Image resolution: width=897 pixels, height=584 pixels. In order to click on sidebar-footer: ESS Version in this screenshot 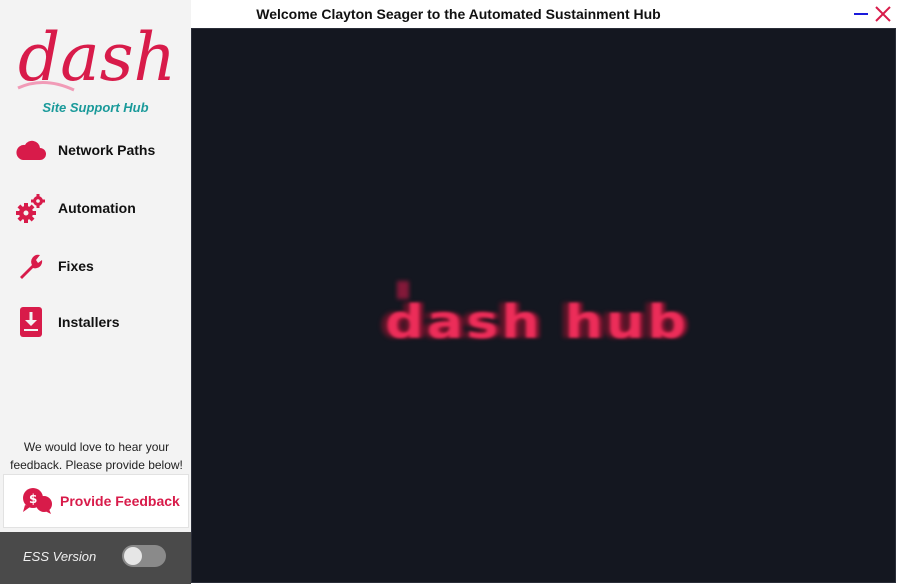, I will do `click(95, 558)`.